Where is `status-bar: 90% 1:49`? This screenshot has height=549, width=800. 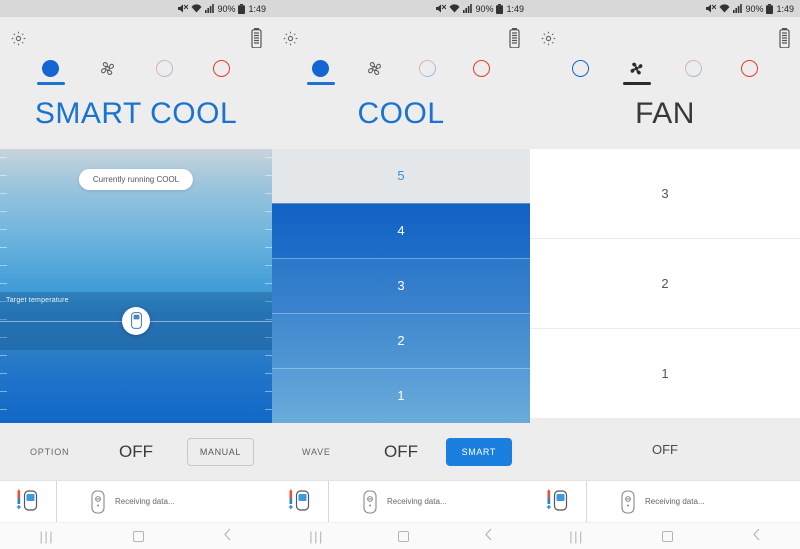
status-bar: 90% 1:49 is located at coordinates (401, 8).